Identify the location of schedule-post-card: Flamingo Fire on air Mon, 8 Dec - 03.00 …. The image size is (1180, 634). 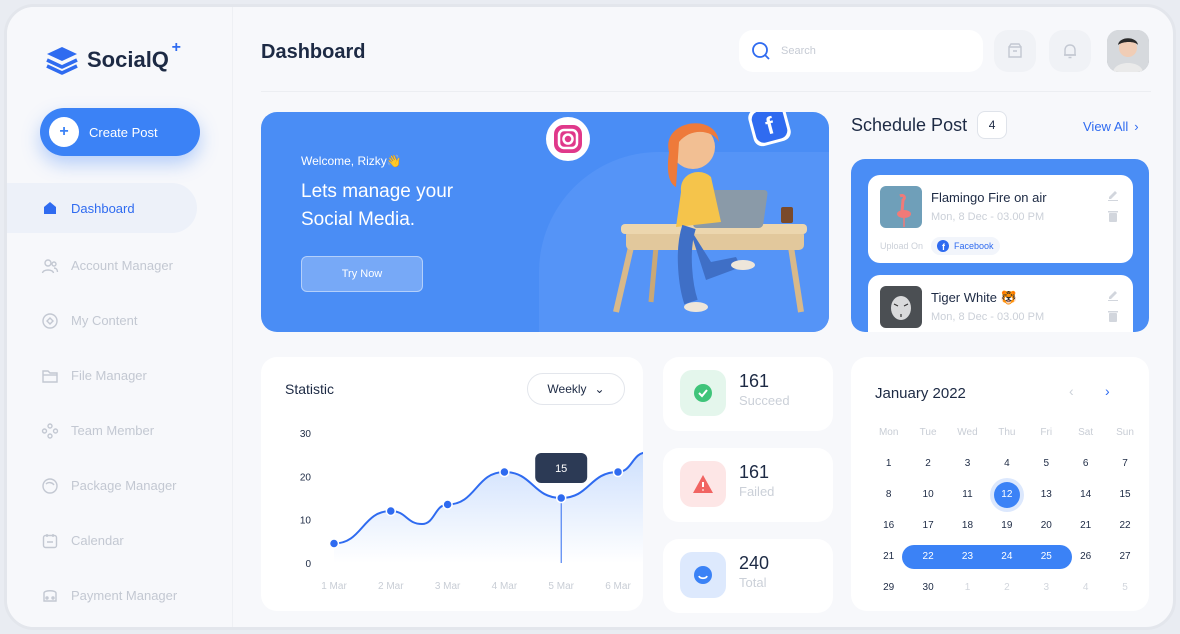
(1000, 219).